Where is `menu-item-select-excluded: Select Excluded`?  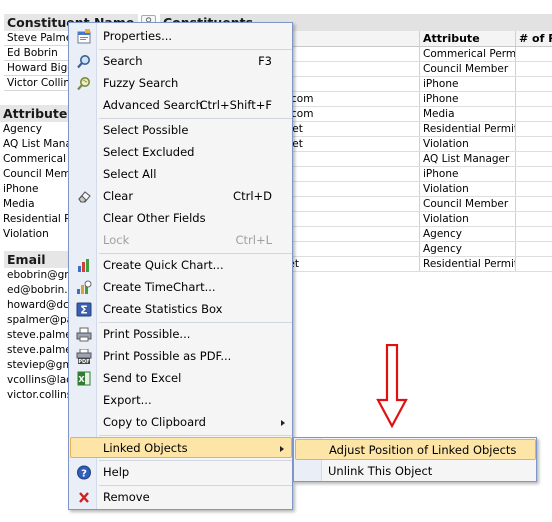
menu-item-select-excluded: Select Excluded is located at coordinates (181, 152).